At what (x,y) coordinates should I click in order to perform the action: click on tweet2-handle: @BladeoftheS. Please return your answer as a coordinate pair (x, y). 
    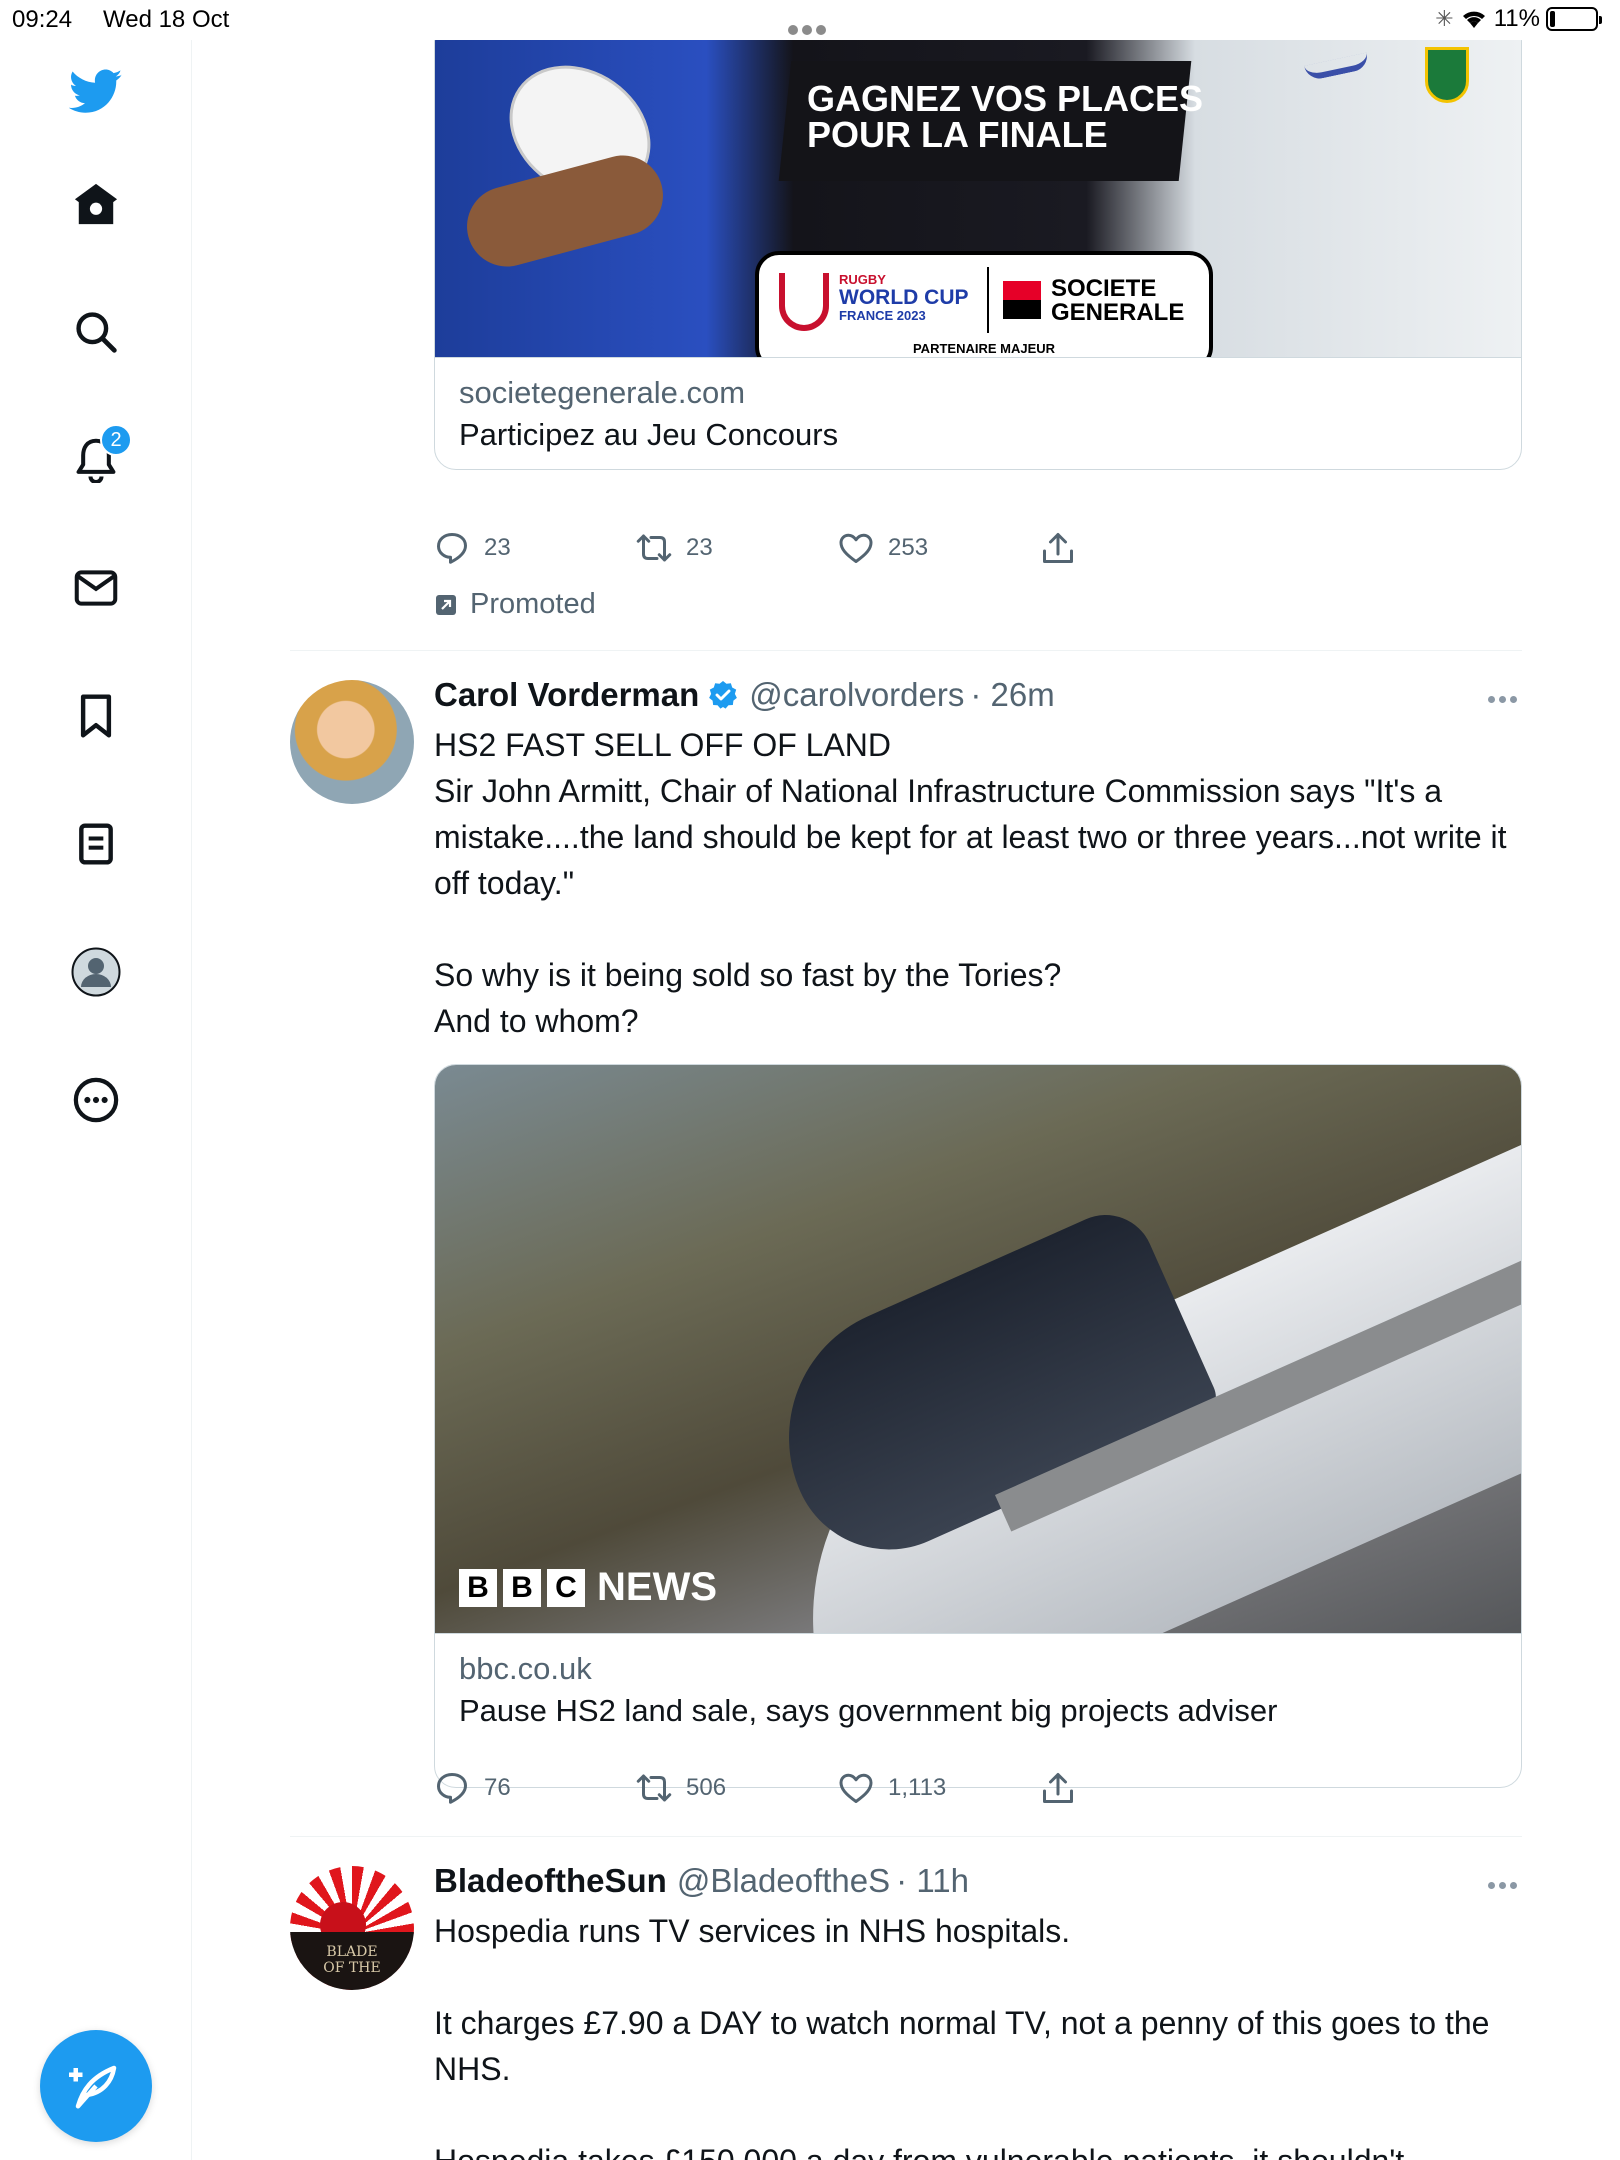
    Looking at the image, I should click on (783, 1881).